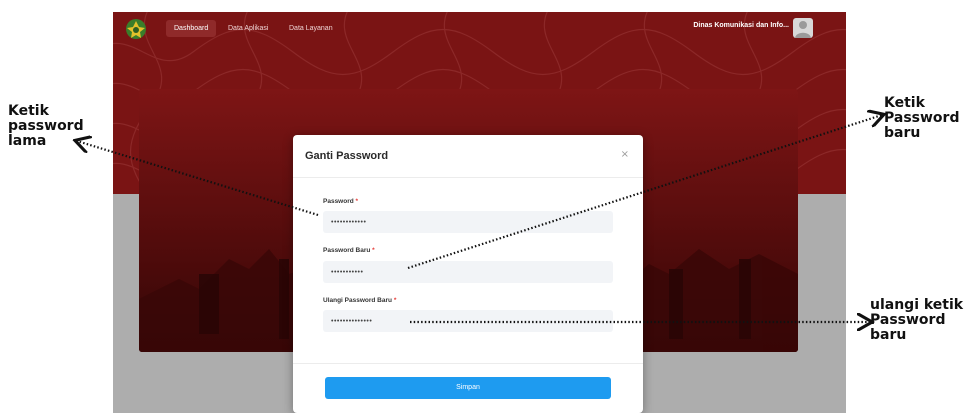 The width and height of the screenshot is (966, 413). I want to click on annotation-new-password: Ketik Password baru, so click(921, 118).